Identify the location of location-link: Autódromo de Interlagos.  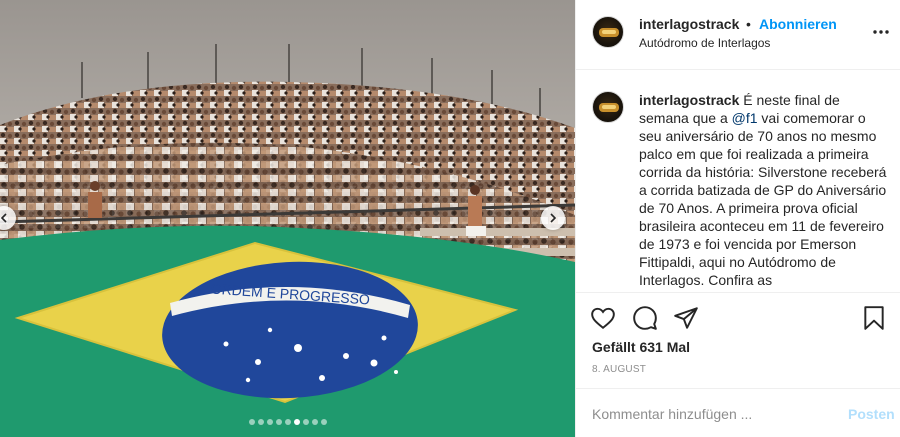
(704, 43).